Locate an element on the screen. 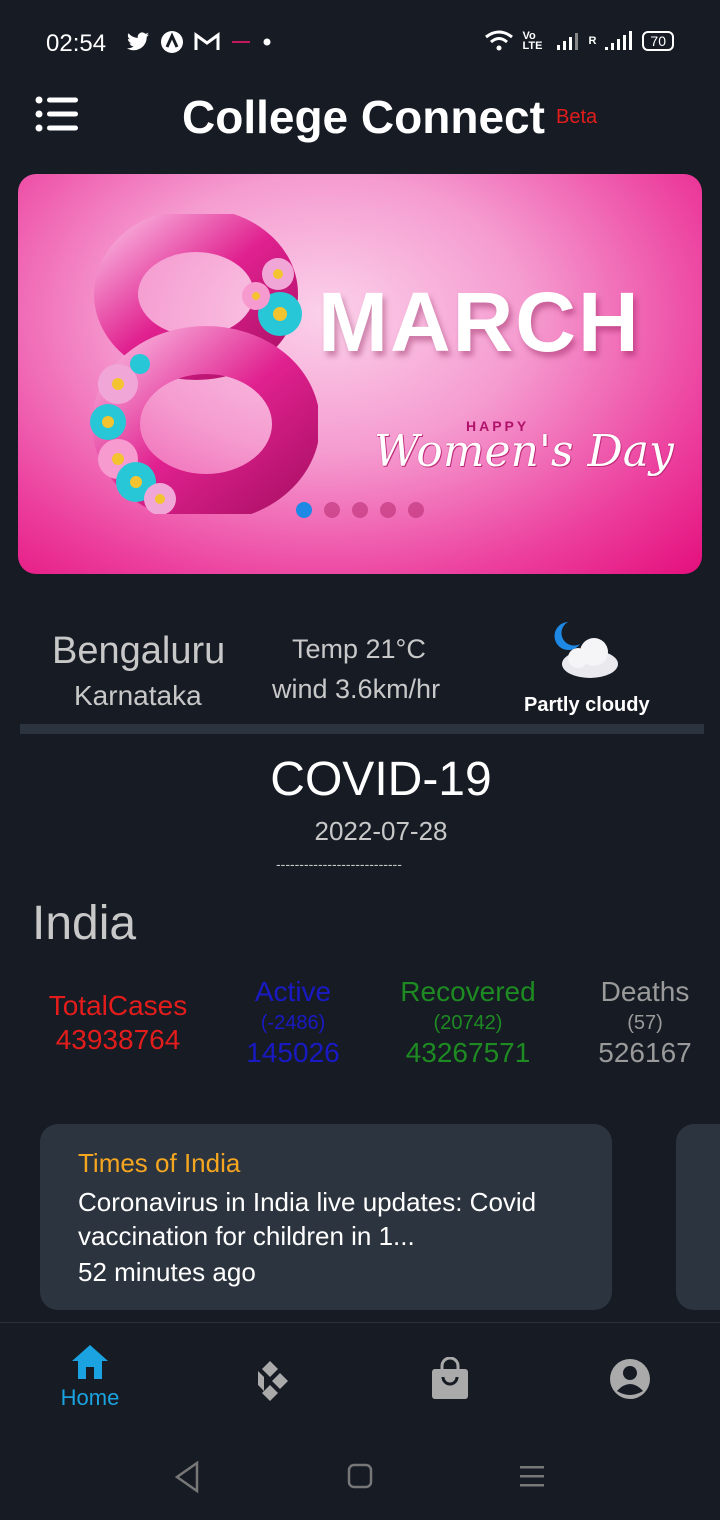 Image resolution: width=720 pixels, height=1520 pixels. twitter-icon is located at coordinates (138, 41).